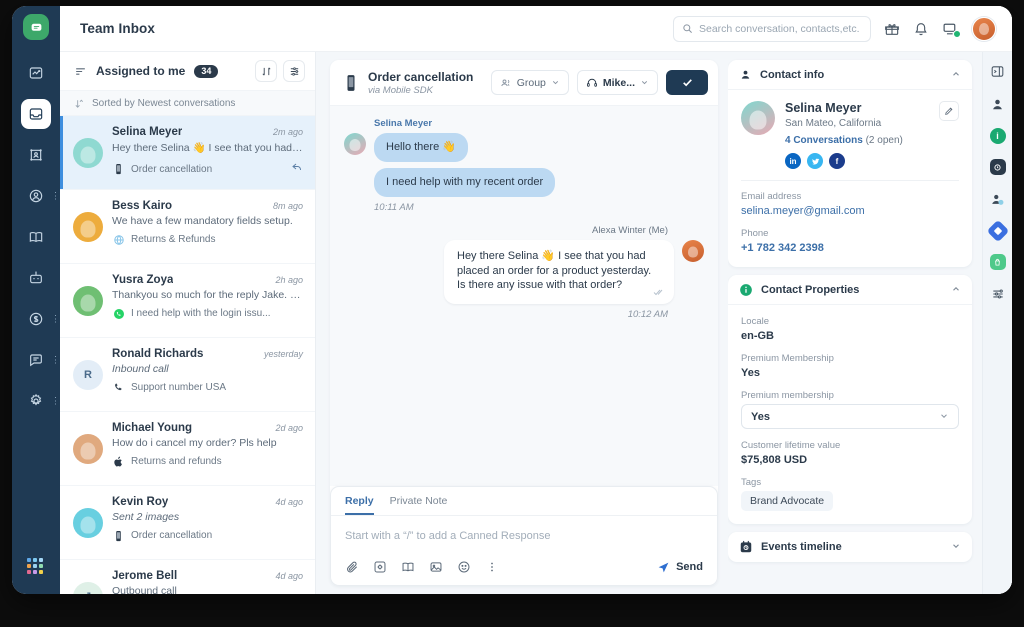 The width and height of the screenshot is (1024, 627). I want to click on pencil-edit-icon, so click(949, 111).